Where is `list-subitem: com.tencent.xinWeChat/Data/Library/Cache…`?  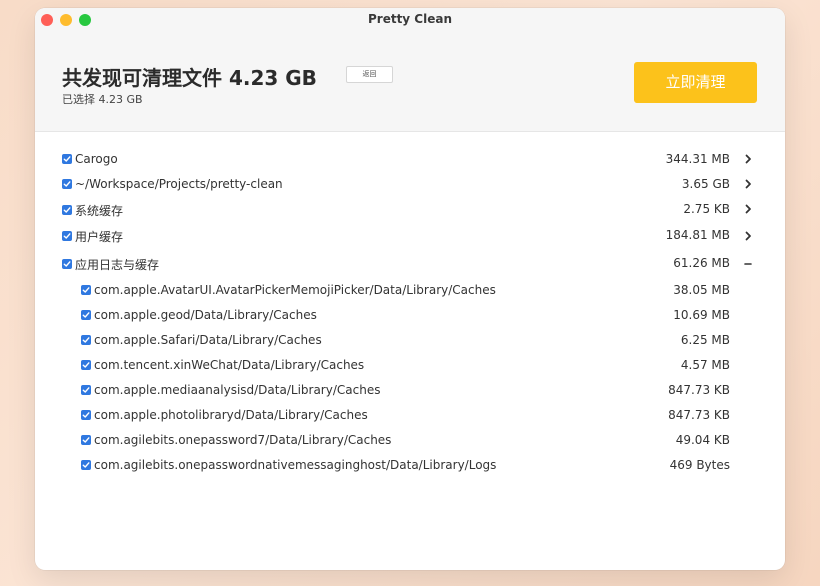 list-subitem: com.tencent.xinWeChat/Data/Library/Cache… is located at coordinates (222, 365).